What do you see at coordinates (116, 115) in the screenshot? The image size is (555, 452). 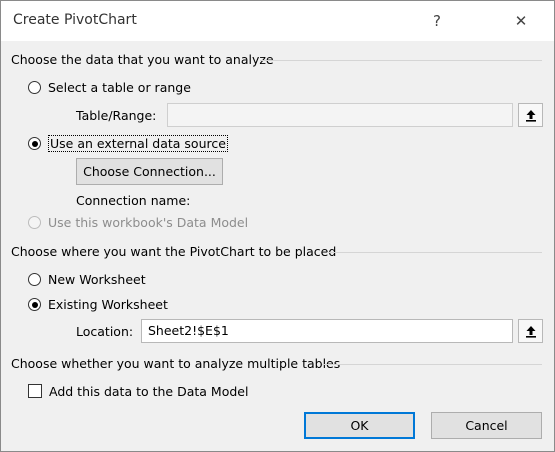 I see `table-range-label: Table/Range:` at bounding box center [116, 115].